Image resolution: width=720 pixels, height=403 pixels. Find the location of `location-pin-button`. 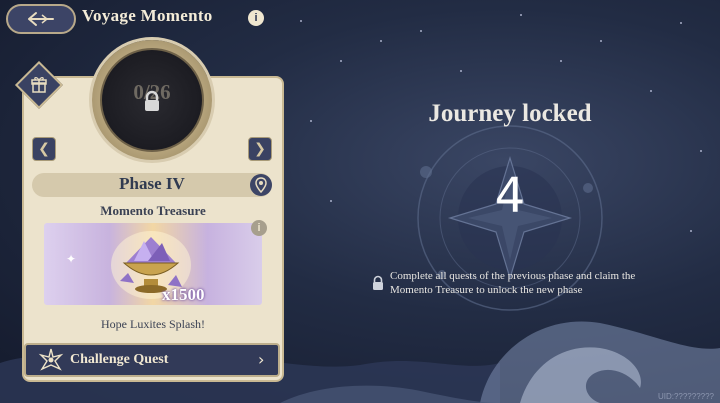

location-pin-button is located at coordinates (261, 185).